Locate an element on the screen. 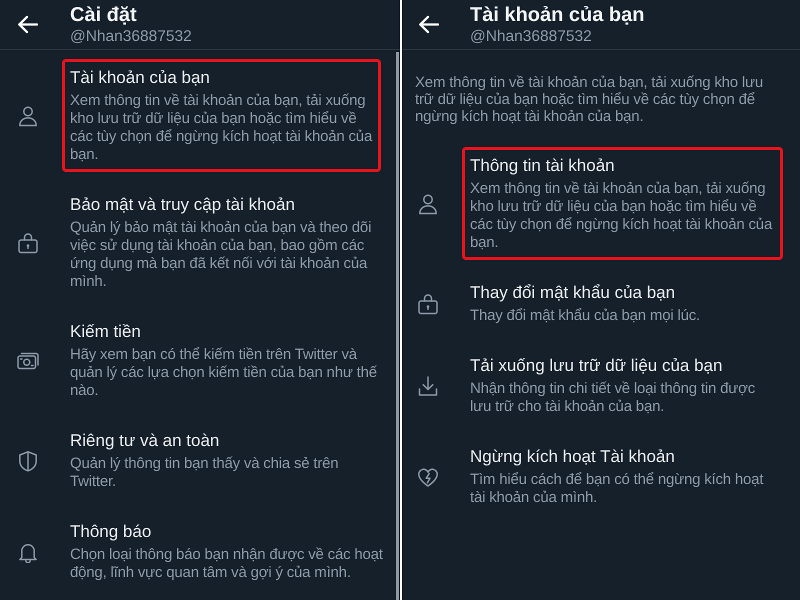 The image size is (800, 600). settings-item: Riêng tư và an toàn Quản lý thông tin bạn thấy và chia sẻ trên Twitter. is located at coordinates (198, 460).